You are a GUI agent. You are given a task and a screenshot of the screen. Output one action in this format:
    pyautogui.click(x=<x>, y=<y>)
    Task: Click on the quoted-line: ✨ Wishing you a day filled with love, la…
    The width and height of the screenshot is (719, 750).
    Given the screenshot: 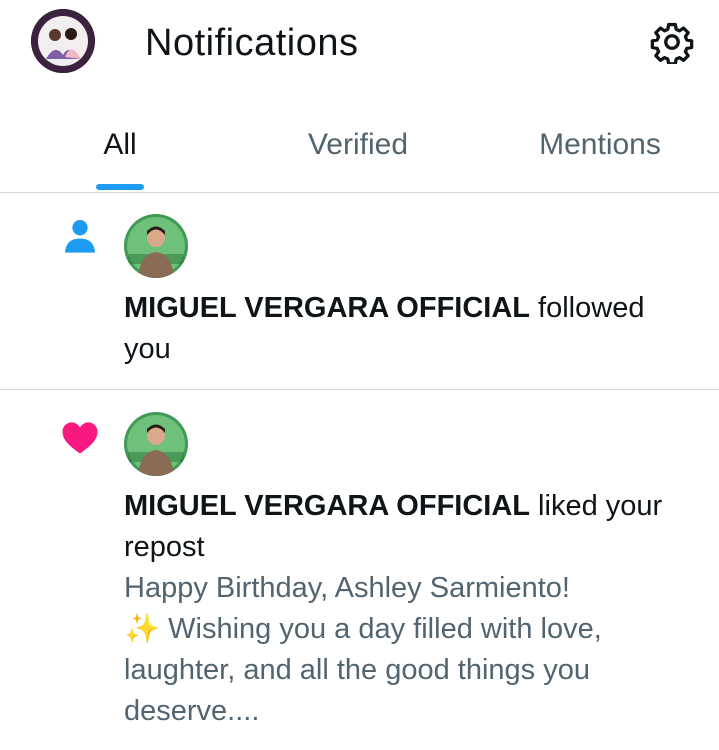 What is the action you would take?
    pyautogui.click(x=363, y=670)
    